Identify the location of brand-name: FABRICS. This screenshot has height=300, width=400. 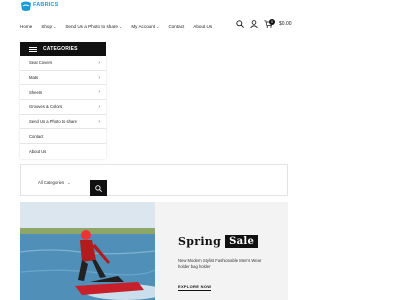
(46, 5).